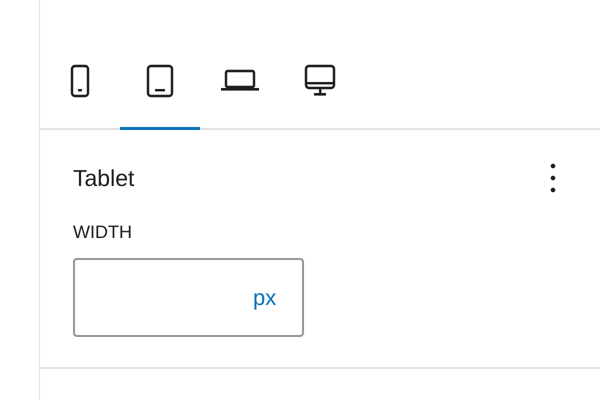  What do you see at coordinates (160, 81) in the screenshot?
I see `tablet-icon` at bounding box center [160, 81].